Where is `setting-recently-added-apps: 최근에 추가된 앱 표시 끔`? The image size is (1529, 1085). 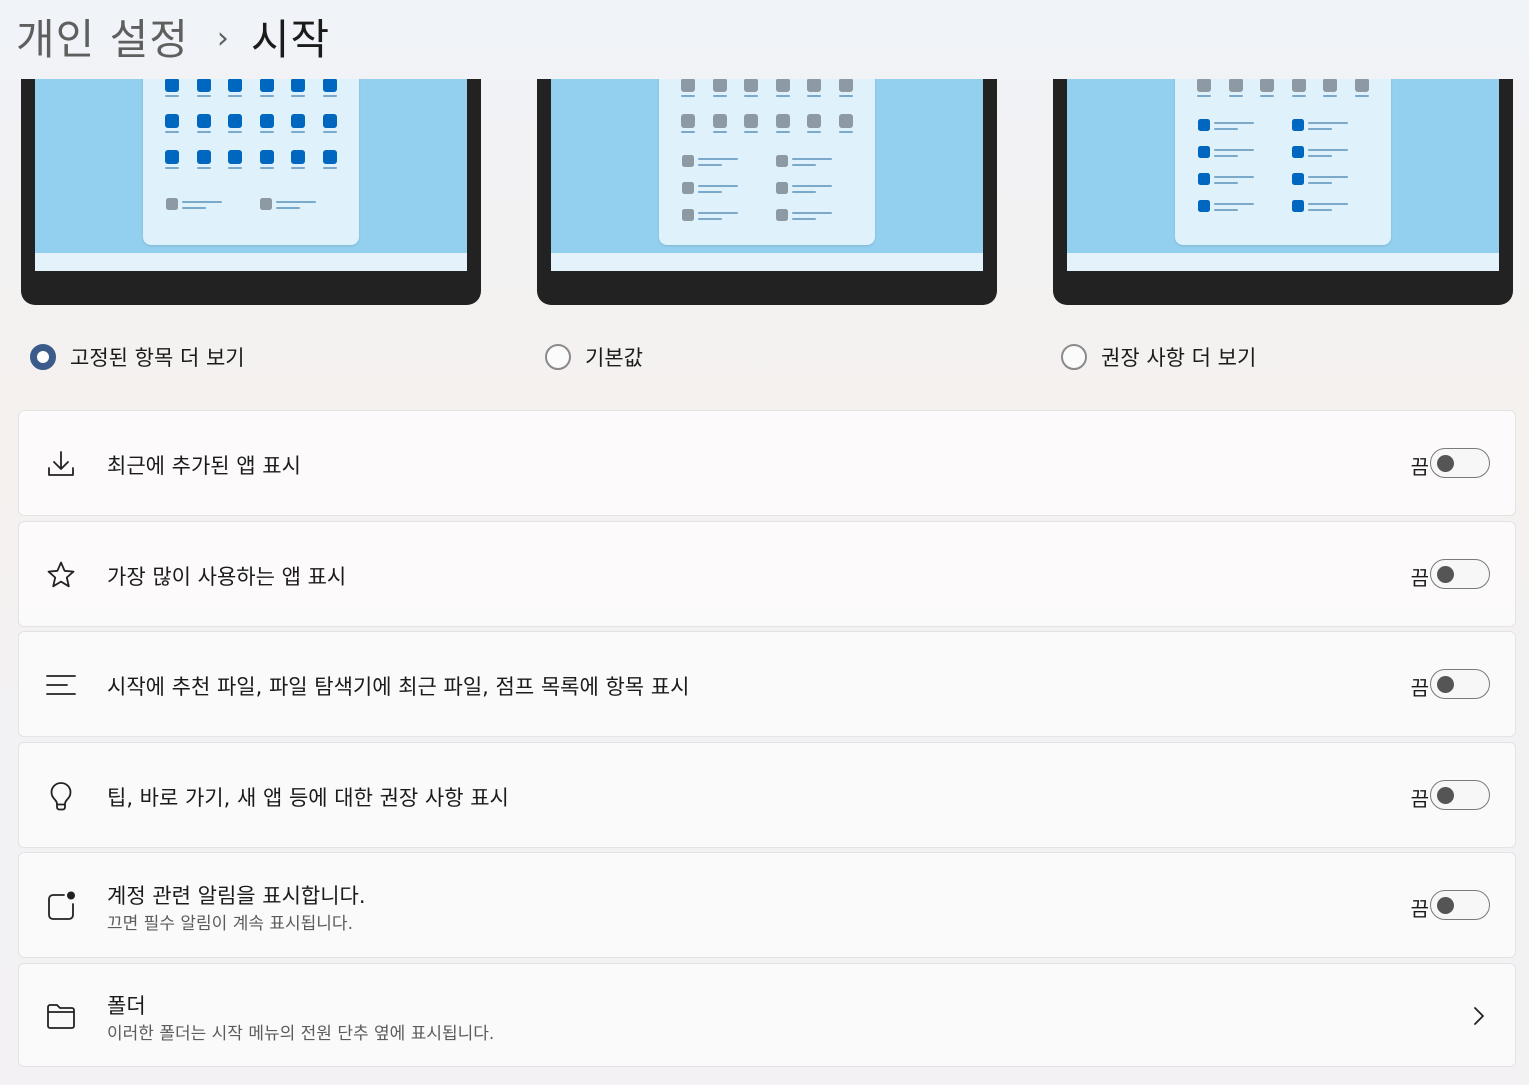 setting-recently-added-apps: 최근에 추가된 앱 표시 끔 is located at coordinates (767, 463).